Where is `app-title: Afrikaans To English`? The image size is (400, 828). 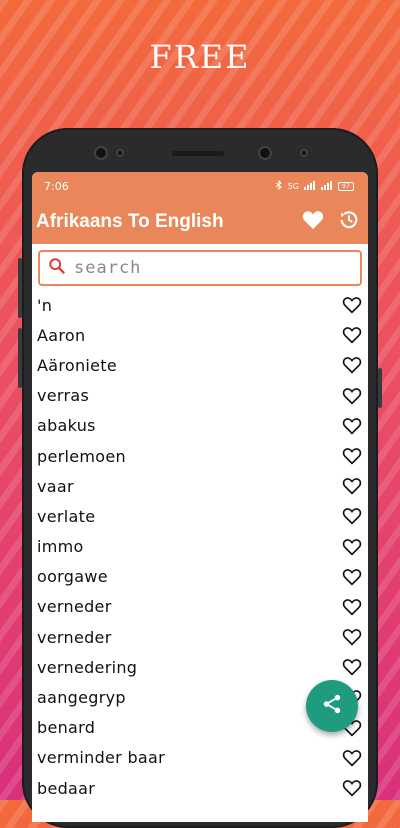
app-title: Afrikaans To English is located at coordinates (130, 221).